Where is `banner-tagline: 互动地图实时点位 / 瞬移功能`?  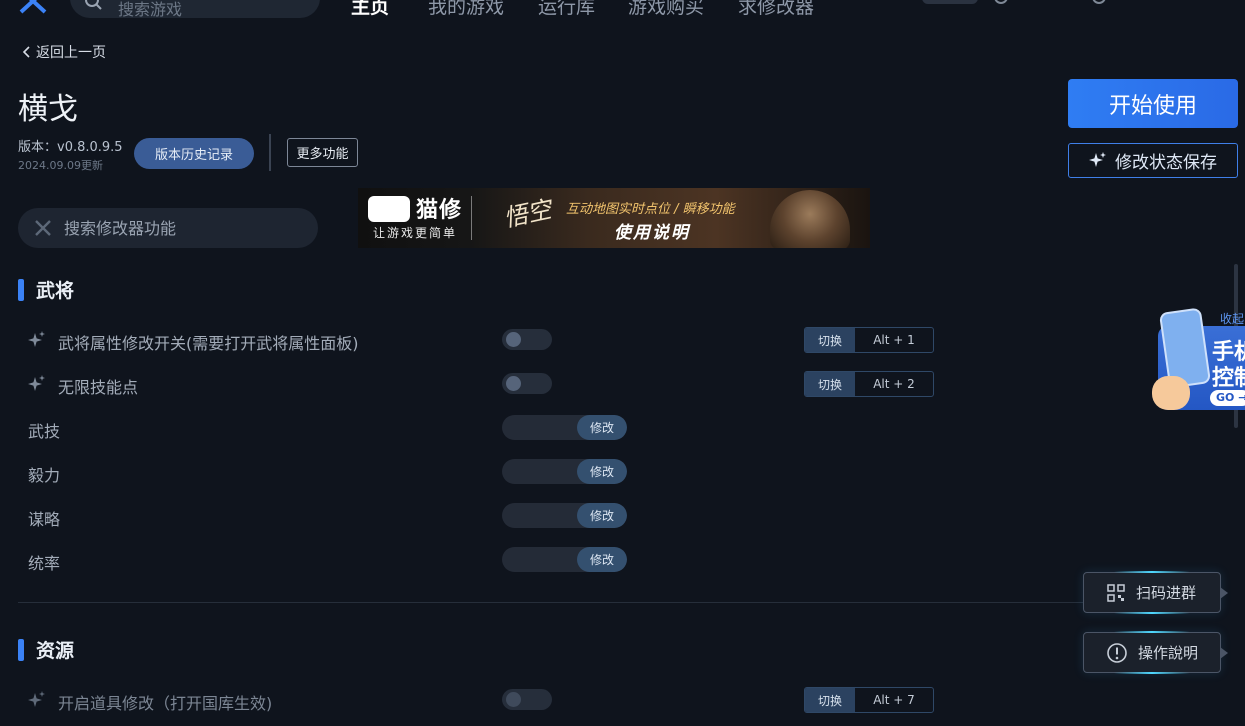 banner-tagline: 互动地图实时点位 / 瞬移功能 is located at coordinates (650, 209).